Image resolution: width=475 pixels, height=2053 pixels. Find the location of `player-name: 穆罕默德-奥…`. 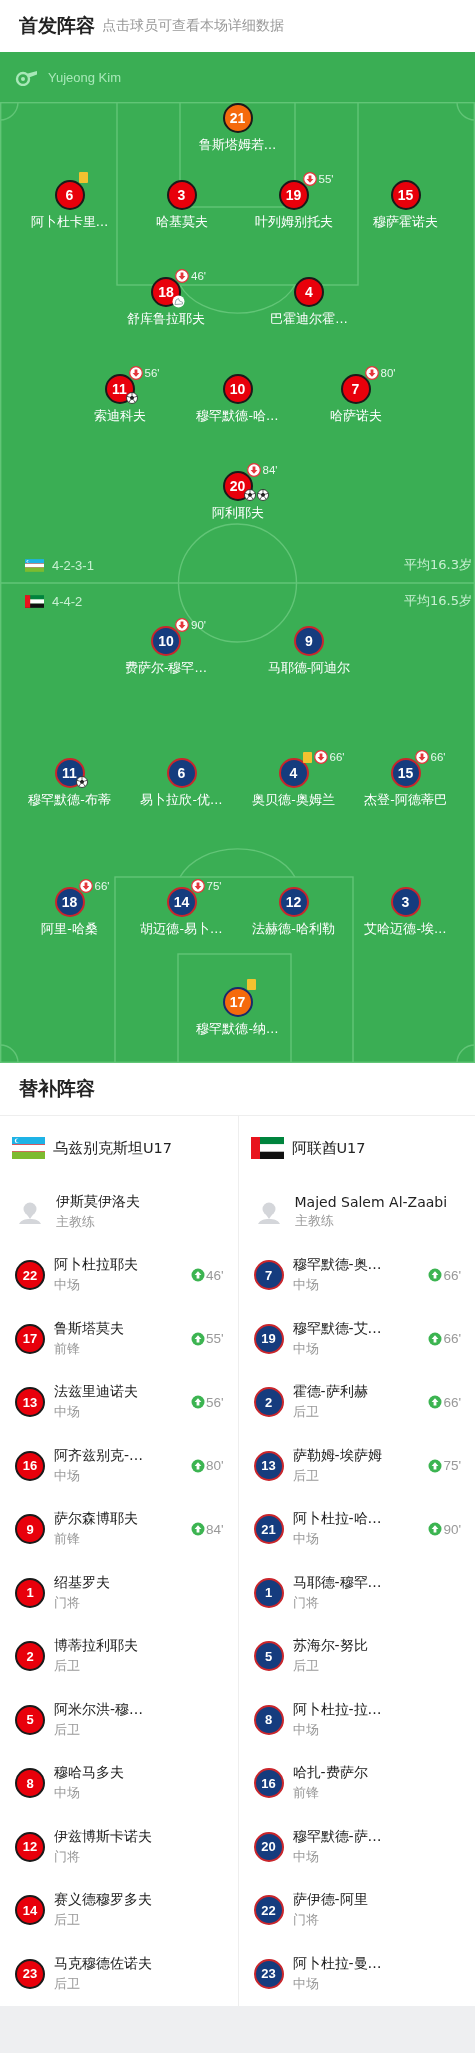

player-name: 穆罕默德-奥… is located at coordinates (337, 1265).